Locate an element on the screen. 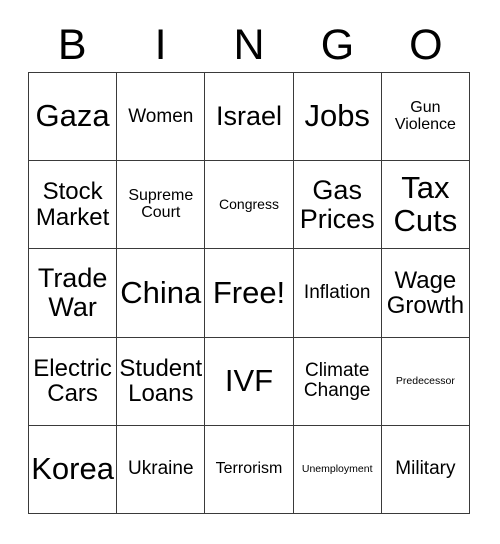 This screenshot has width=500, height=544. bingo-cell: Korea is located at coordinates (73, 469).